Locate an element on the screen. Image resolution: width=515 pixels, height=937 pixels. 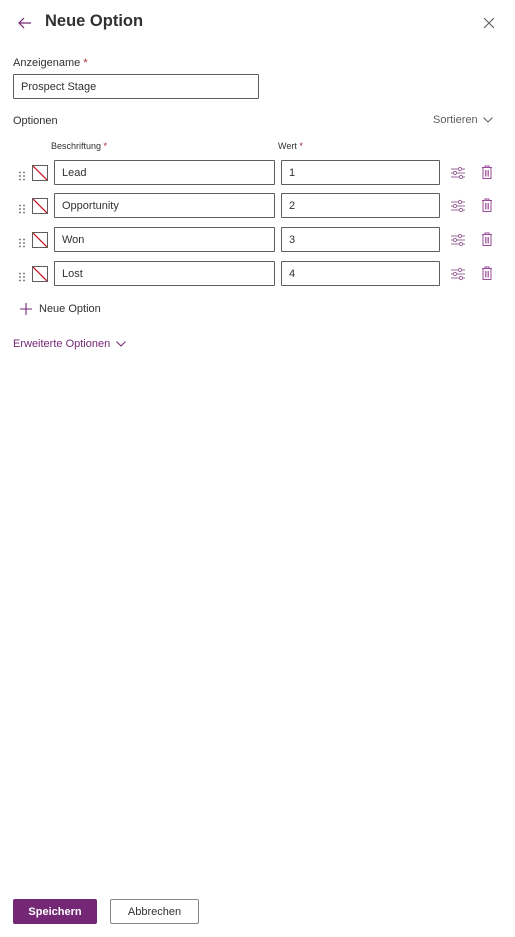
column-header-label: Beschriftung * is located at coordinates (79, 146).